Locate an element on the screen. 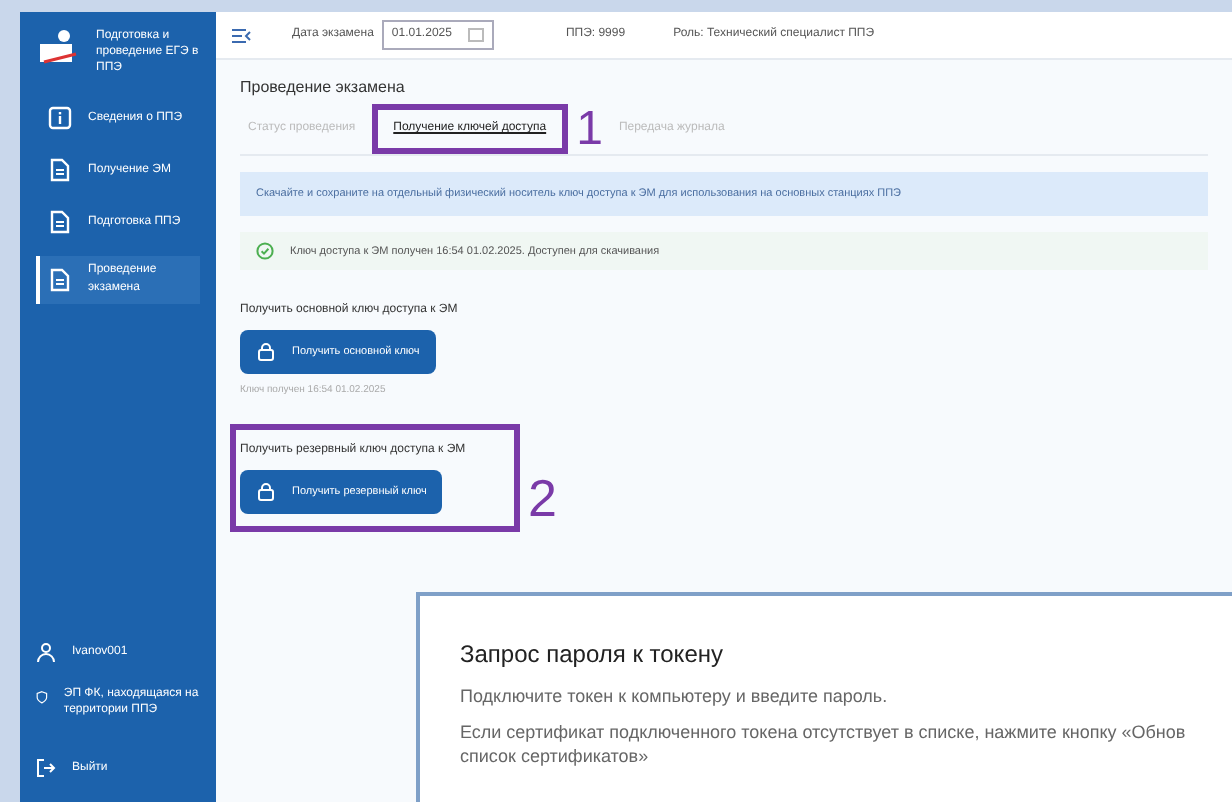 The image size is (1232, 802). dialog-text: Если сертификат подключенного токена отсутствует в списке, нажмите кнопку «Обнов список сертификатов» is located at coordinates (824, 744).